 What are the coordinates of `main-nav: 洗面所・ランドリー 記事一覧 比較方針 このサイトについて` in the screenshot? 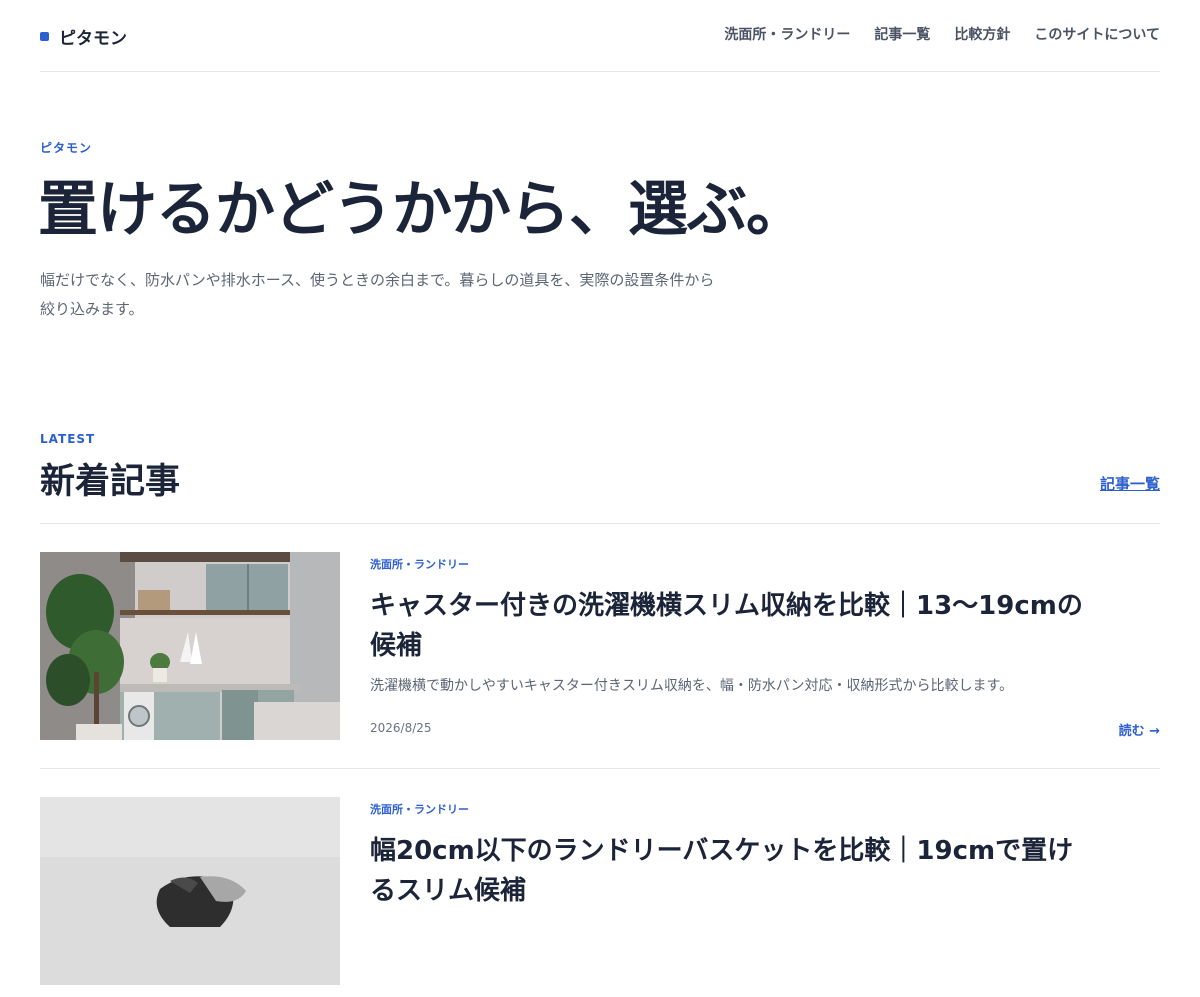 It's located at (930, 35).